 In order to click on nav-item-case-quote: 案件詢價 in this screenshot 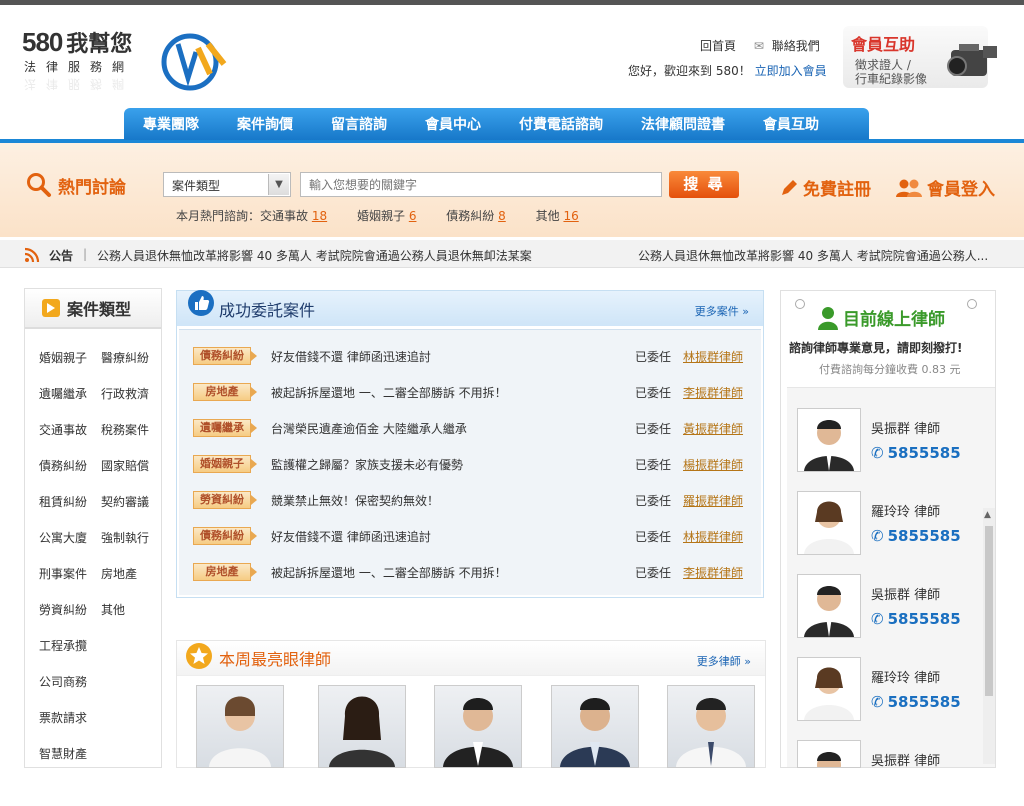, I will do `click(265, 124)`.